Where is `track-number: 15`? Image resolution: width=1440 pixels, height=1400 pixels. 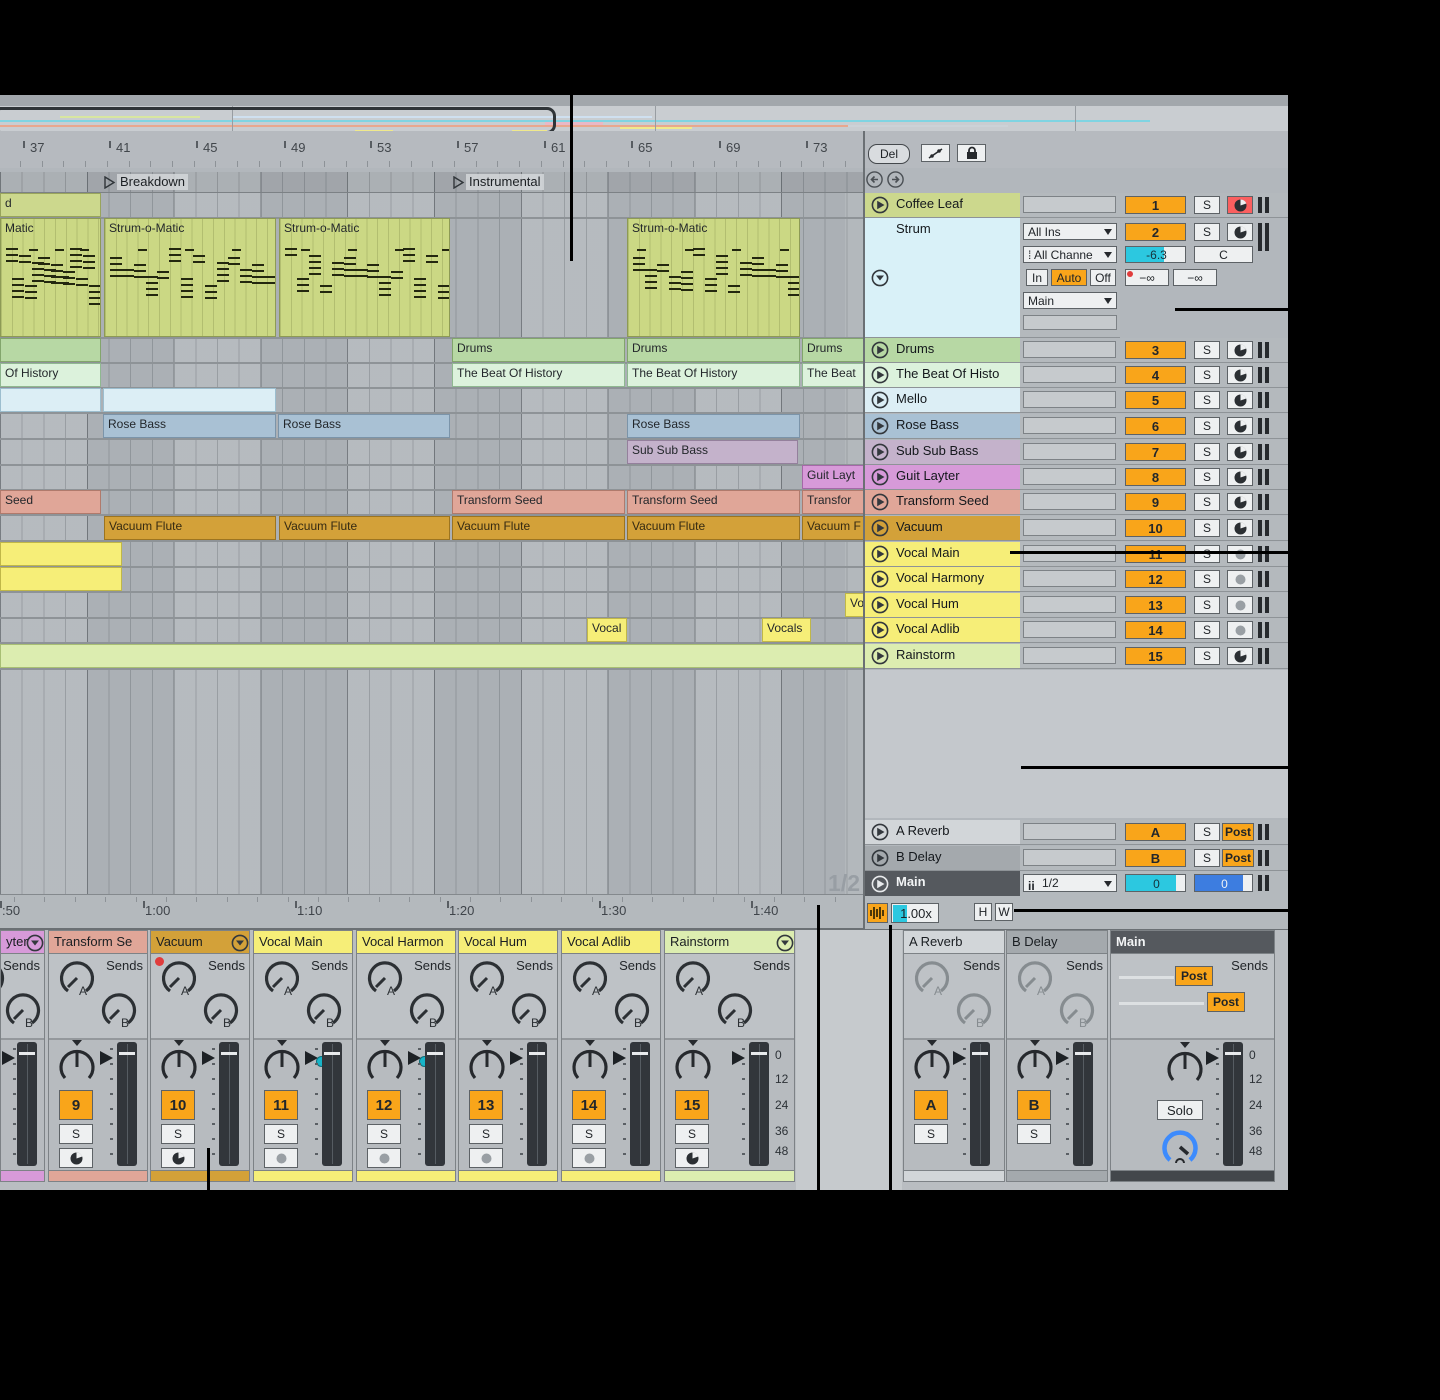 track-number: 15 is located at coordinates (1155, 656).